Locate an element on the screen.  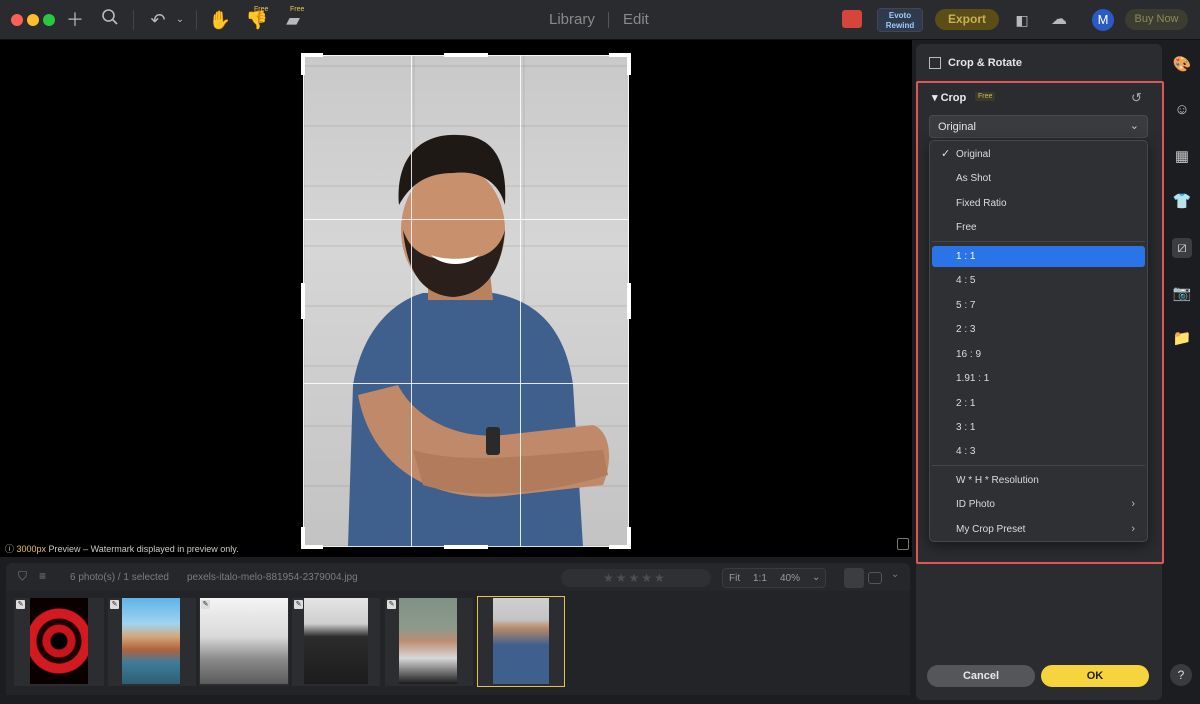
clothing-icon: 👕 is located at coordinates (1182, 202).